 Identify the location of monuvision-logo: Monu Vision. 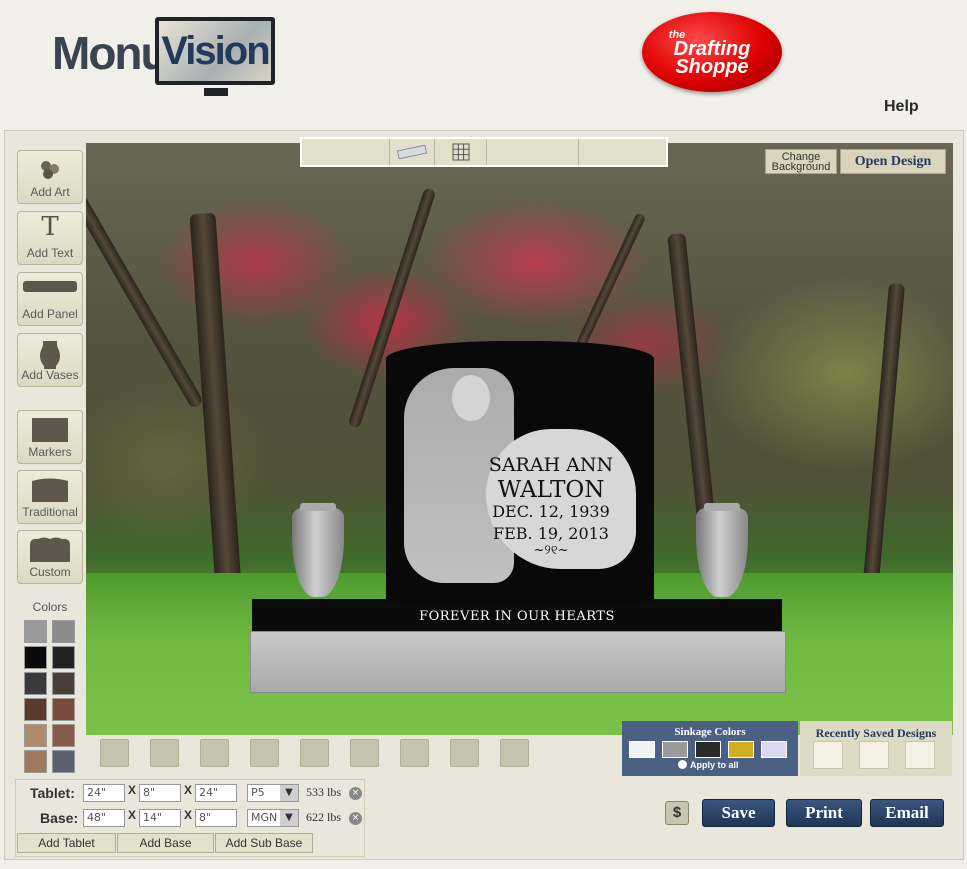
(177, 55).